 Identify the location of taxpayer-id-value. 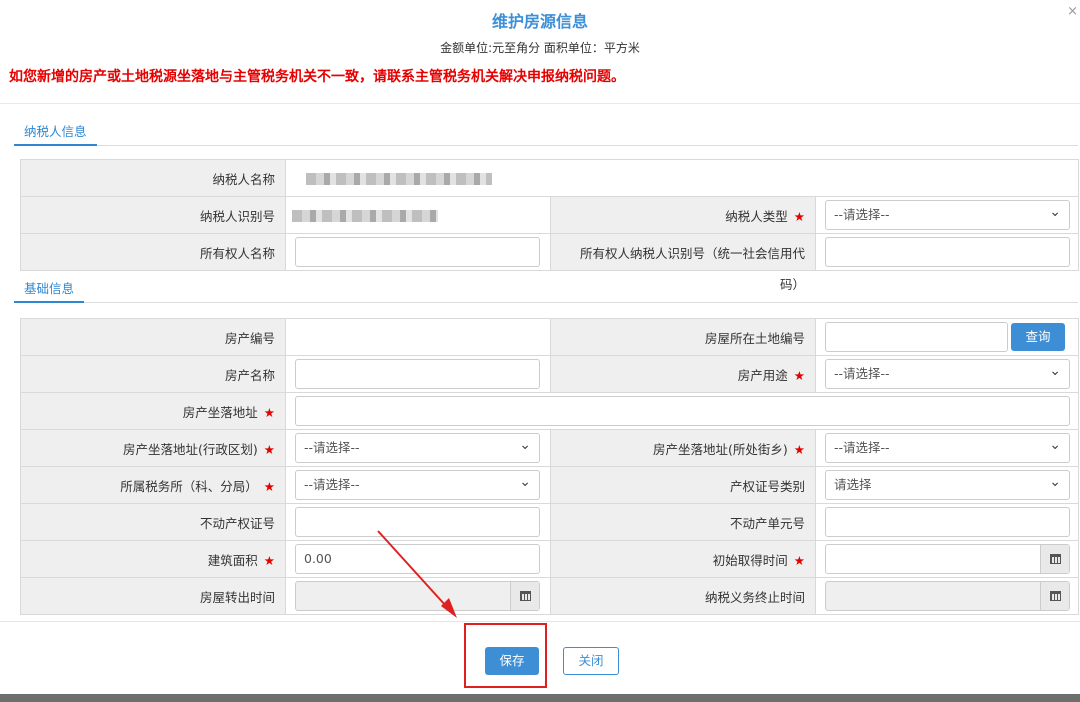
(418, 215).